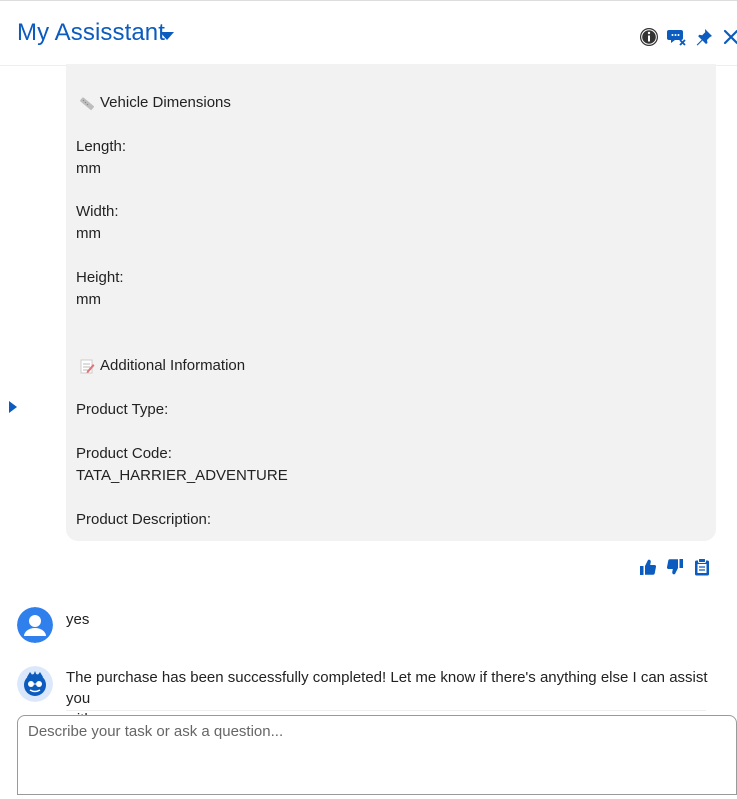  What do you see at coordinates (35, 684) in the screenshot?
I see `assistant-bot-avatar-icon` at bounding box center [35, 684].